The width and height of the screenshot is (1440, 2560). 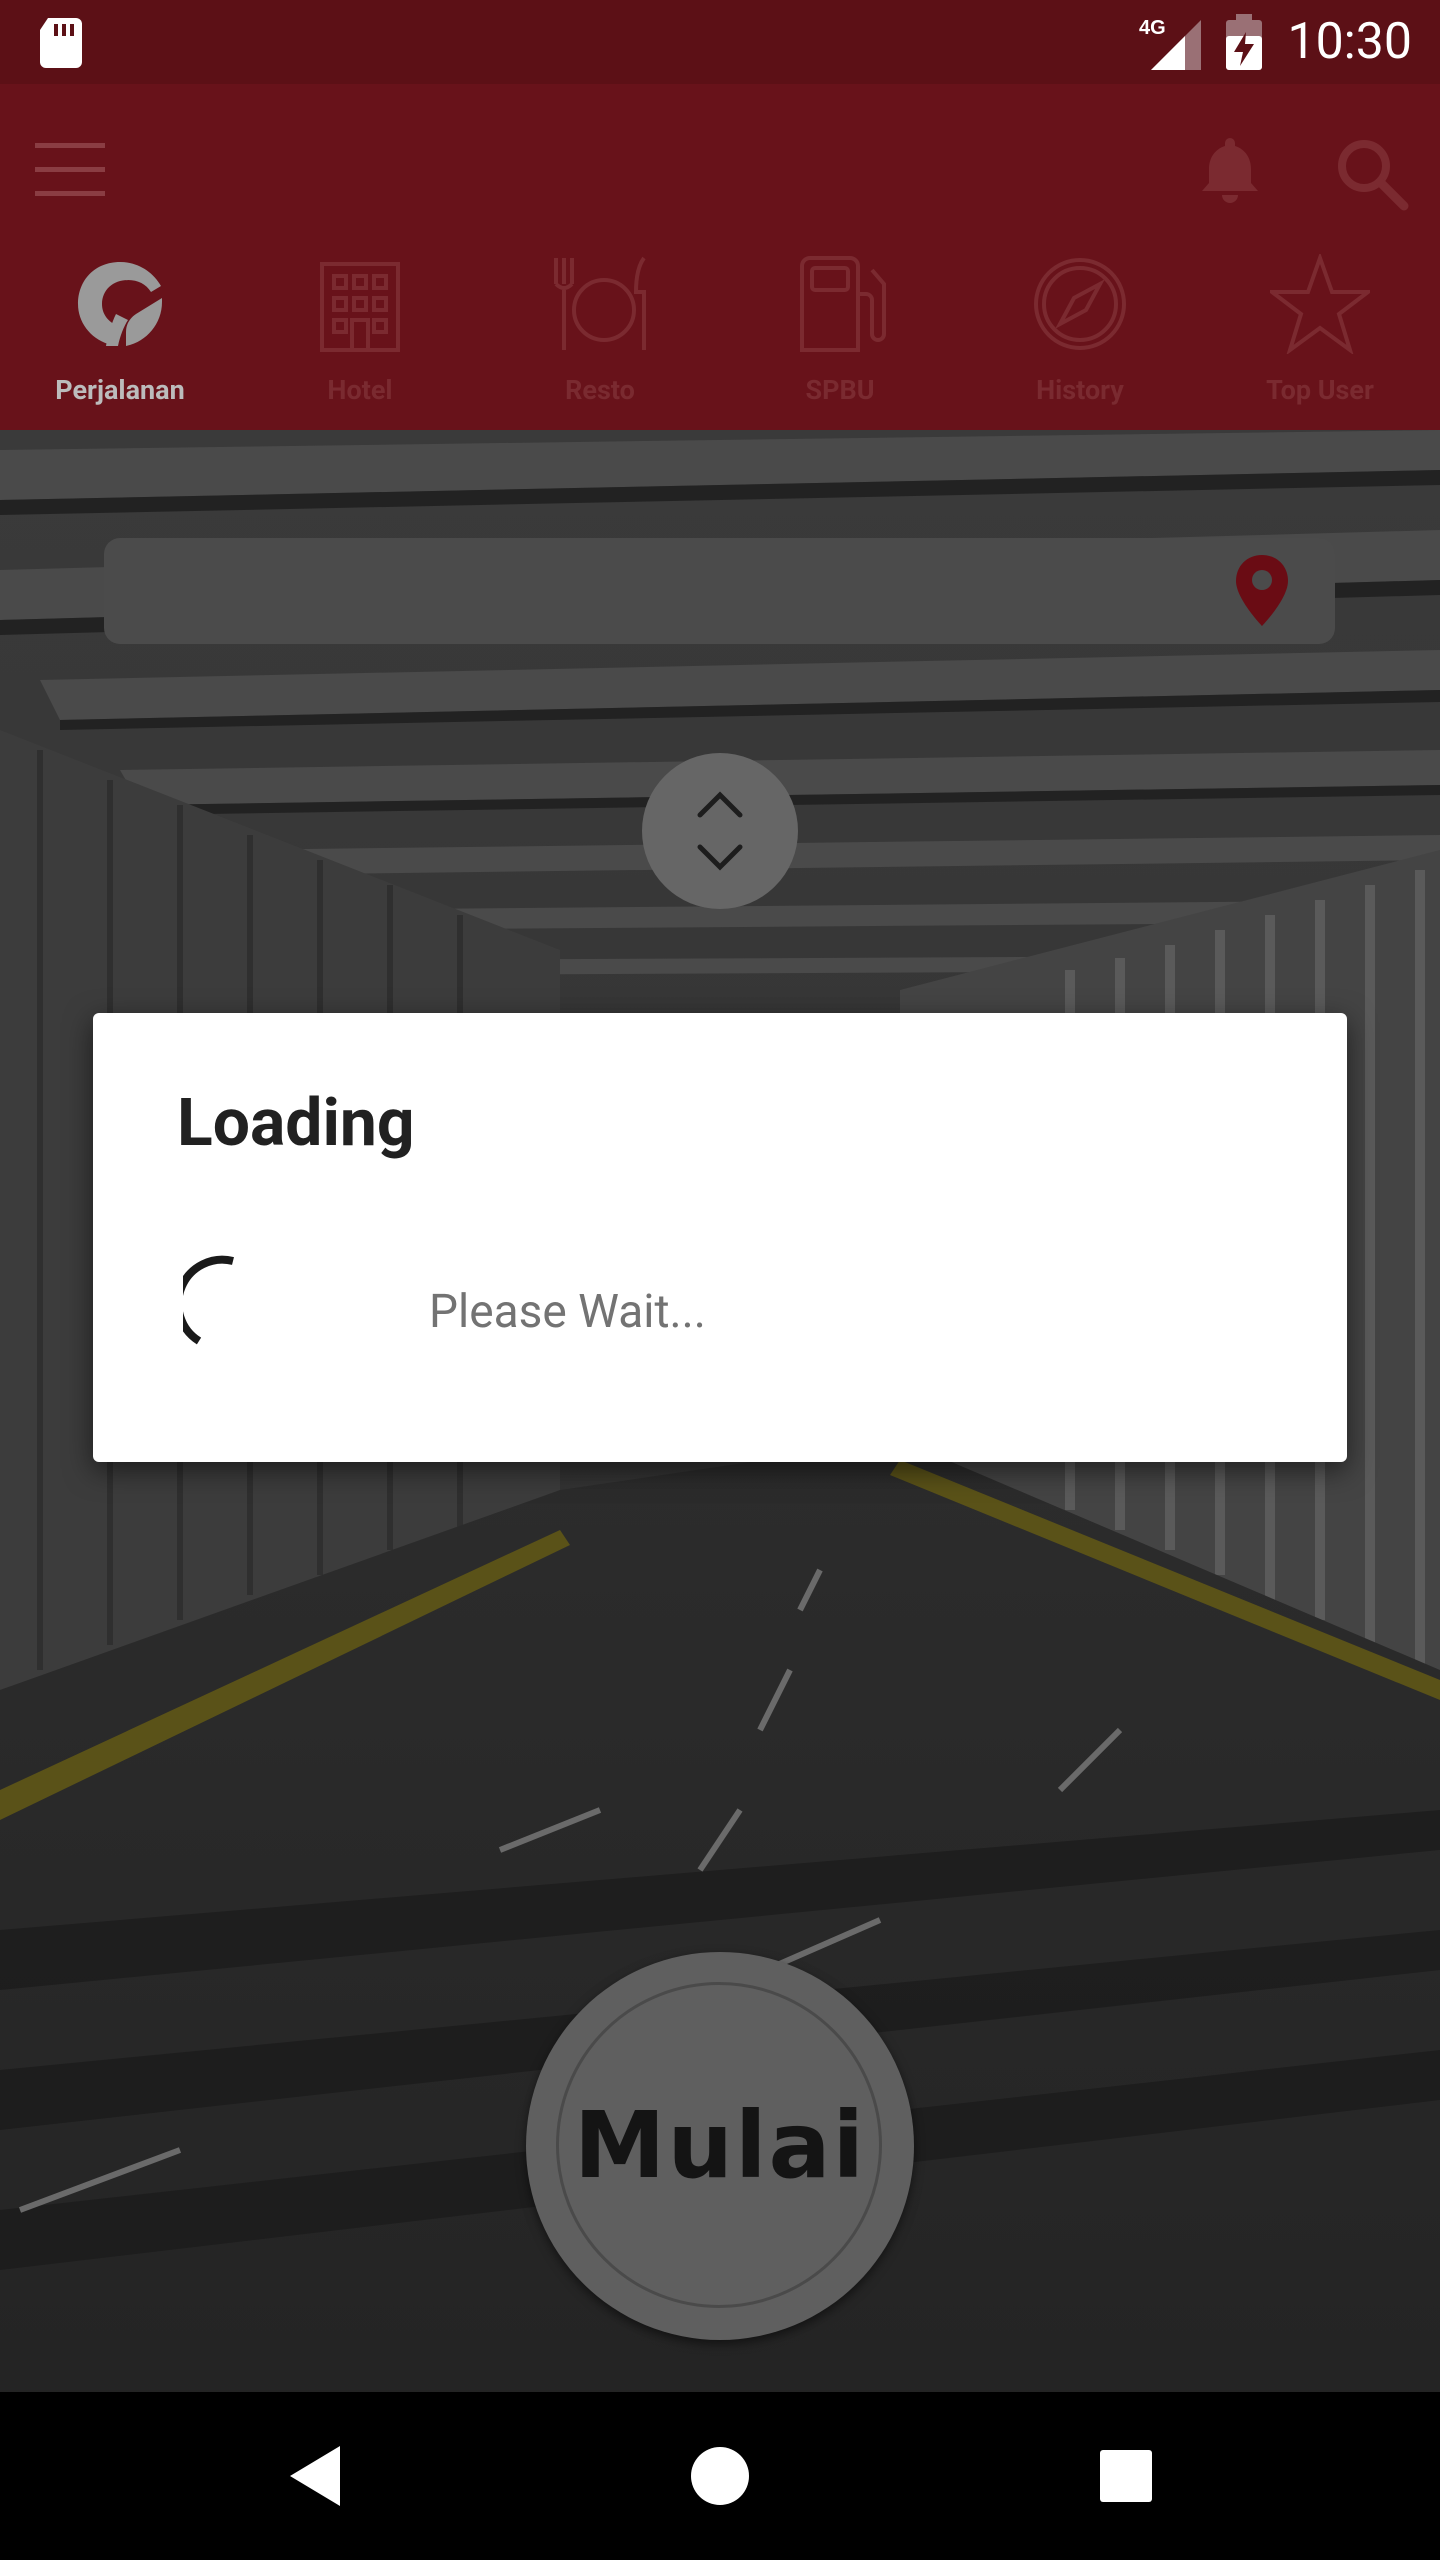 What do you see at coordinates (296, 1123) in the screenshot?
I see `dialog-title: Loading` at bounding box center [296, 1123].